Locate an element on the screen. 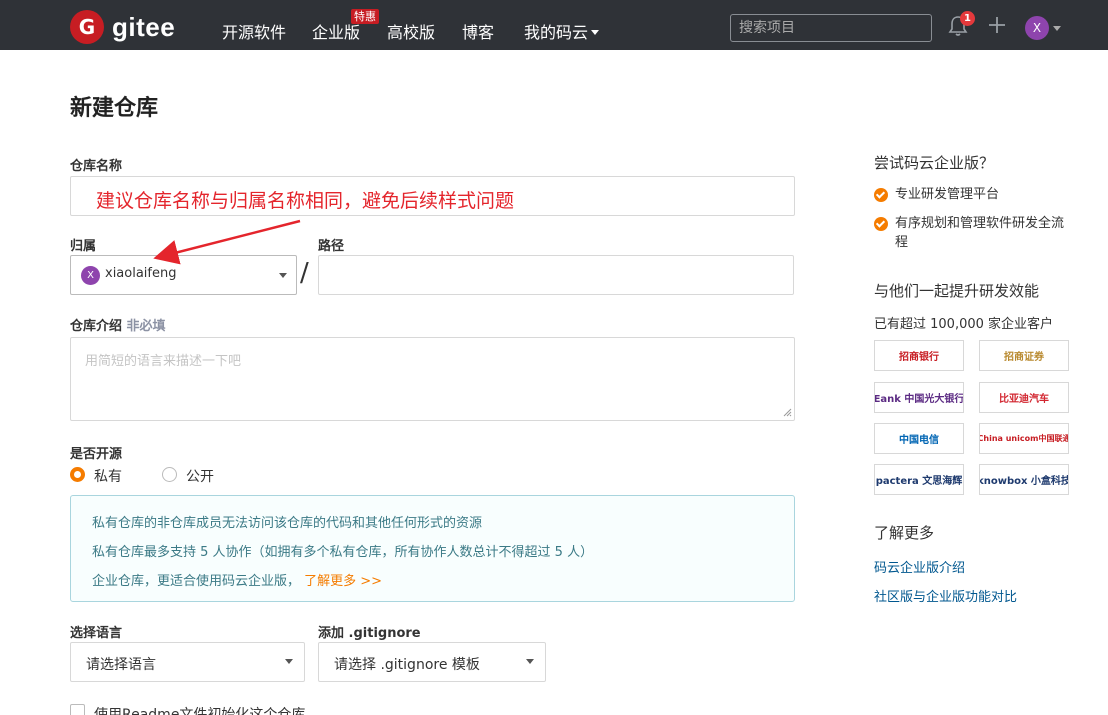  chevron-down-icon is located at coordinates (595, 32).